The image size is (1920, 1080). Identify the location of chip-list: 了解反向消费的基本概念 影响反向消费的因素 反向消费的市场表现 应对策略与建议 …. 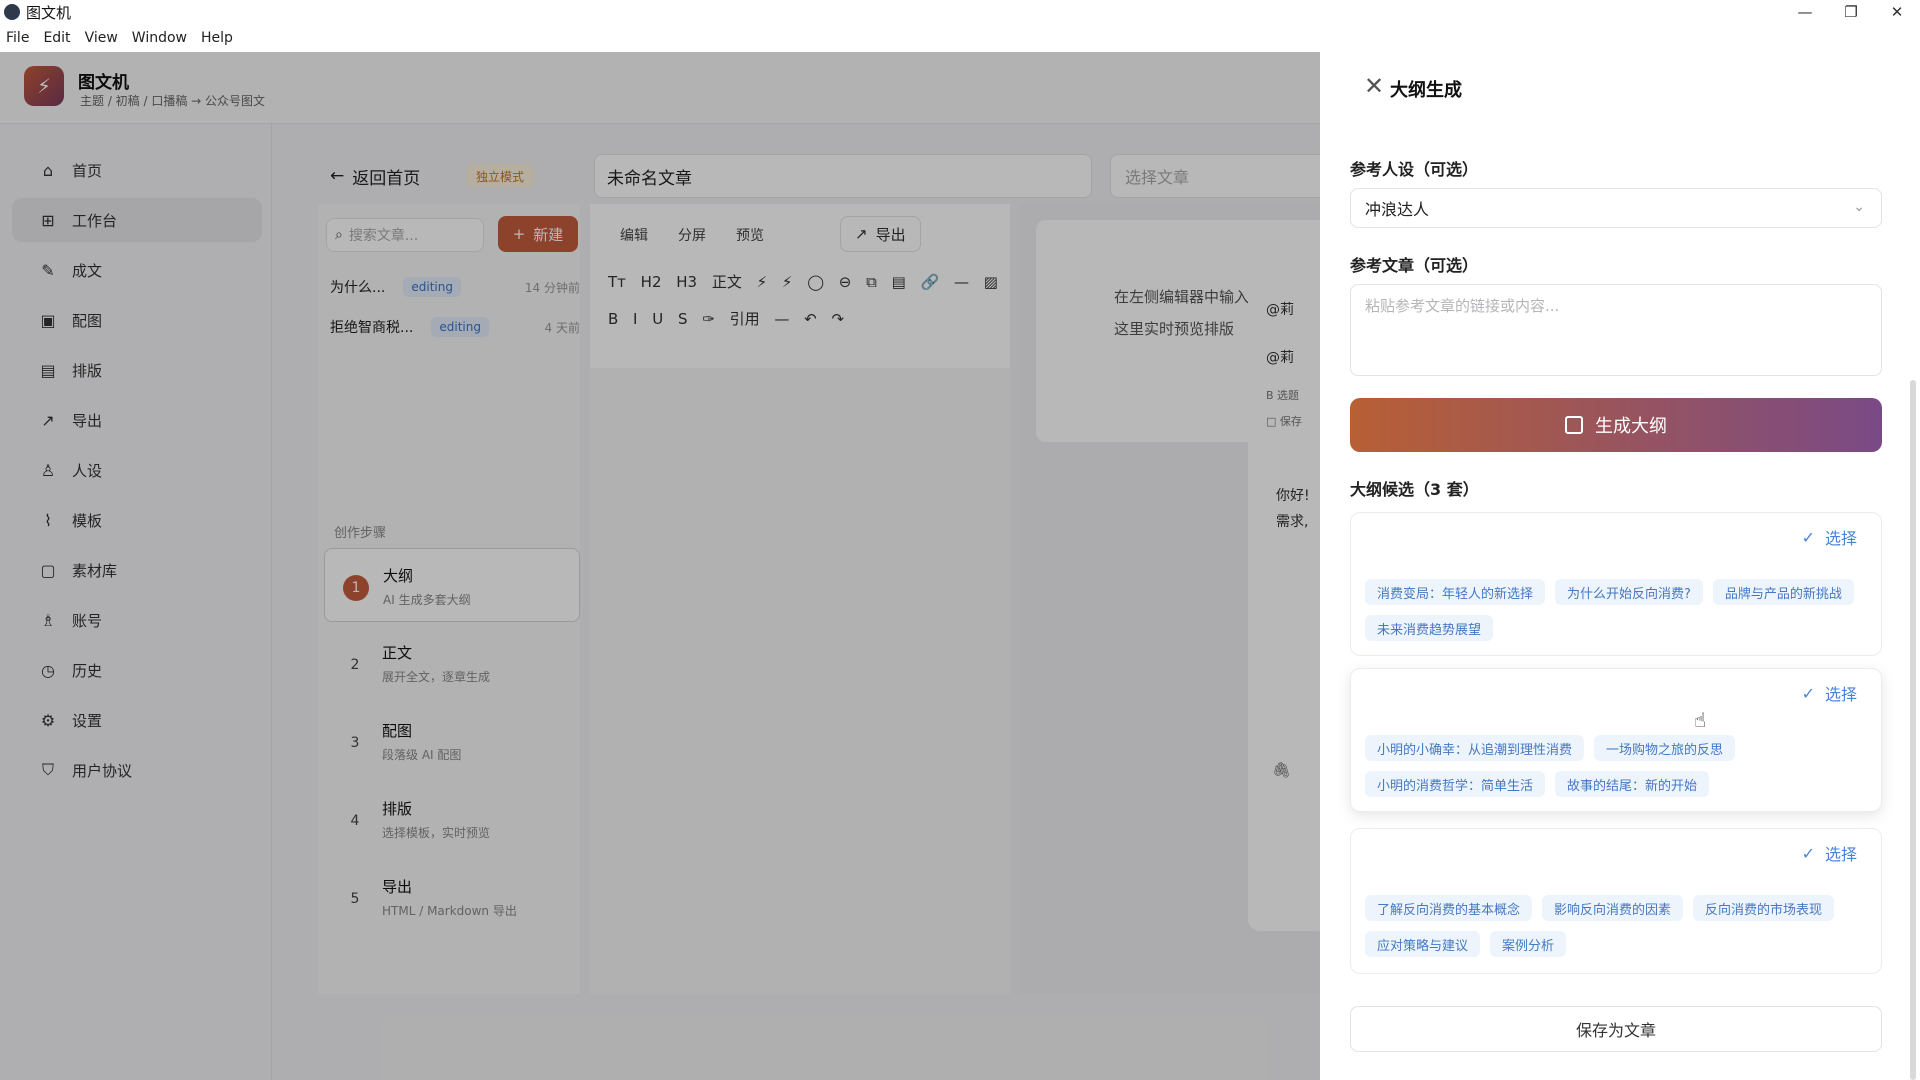
(1615, 931).